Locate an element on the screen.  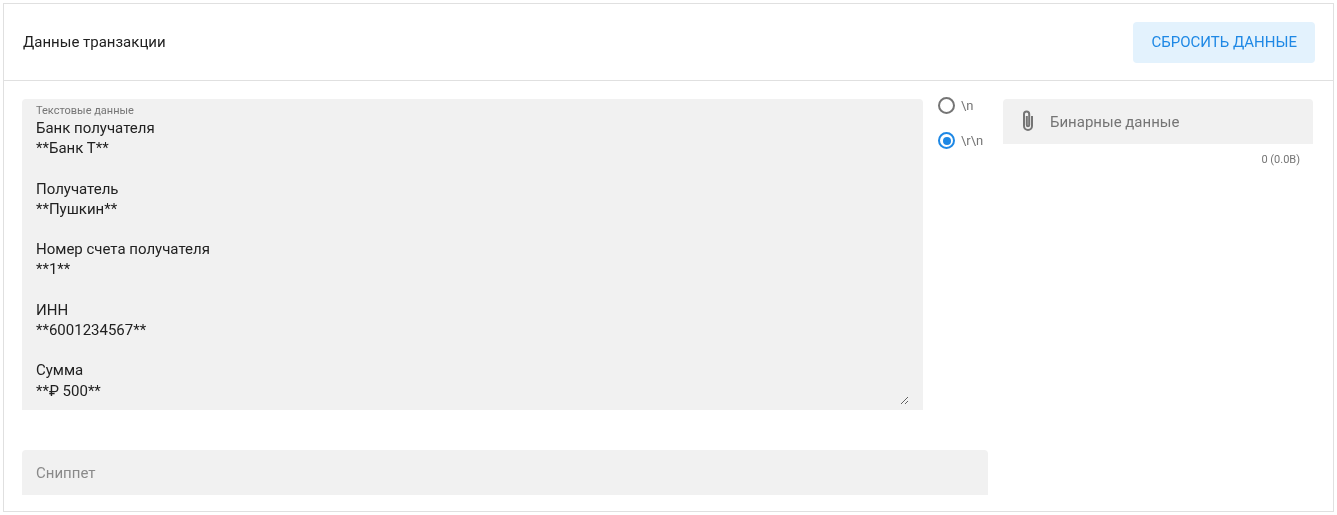
paperclip-icon is located at coordinates (1028, 121).